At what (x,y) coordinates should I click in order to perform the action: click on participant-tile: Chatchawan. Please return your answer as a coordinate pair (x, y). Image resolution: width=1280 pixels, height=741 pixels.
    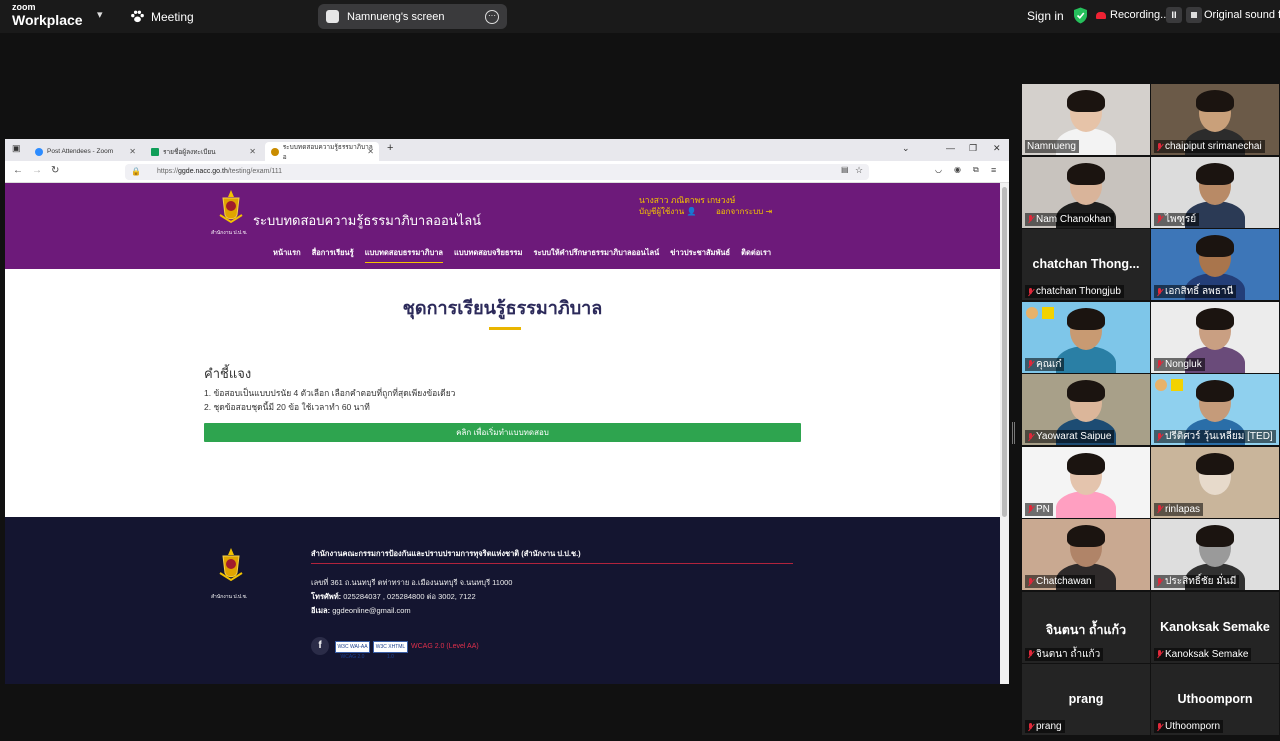
    Looking at the image, I should click on (1086, 554).